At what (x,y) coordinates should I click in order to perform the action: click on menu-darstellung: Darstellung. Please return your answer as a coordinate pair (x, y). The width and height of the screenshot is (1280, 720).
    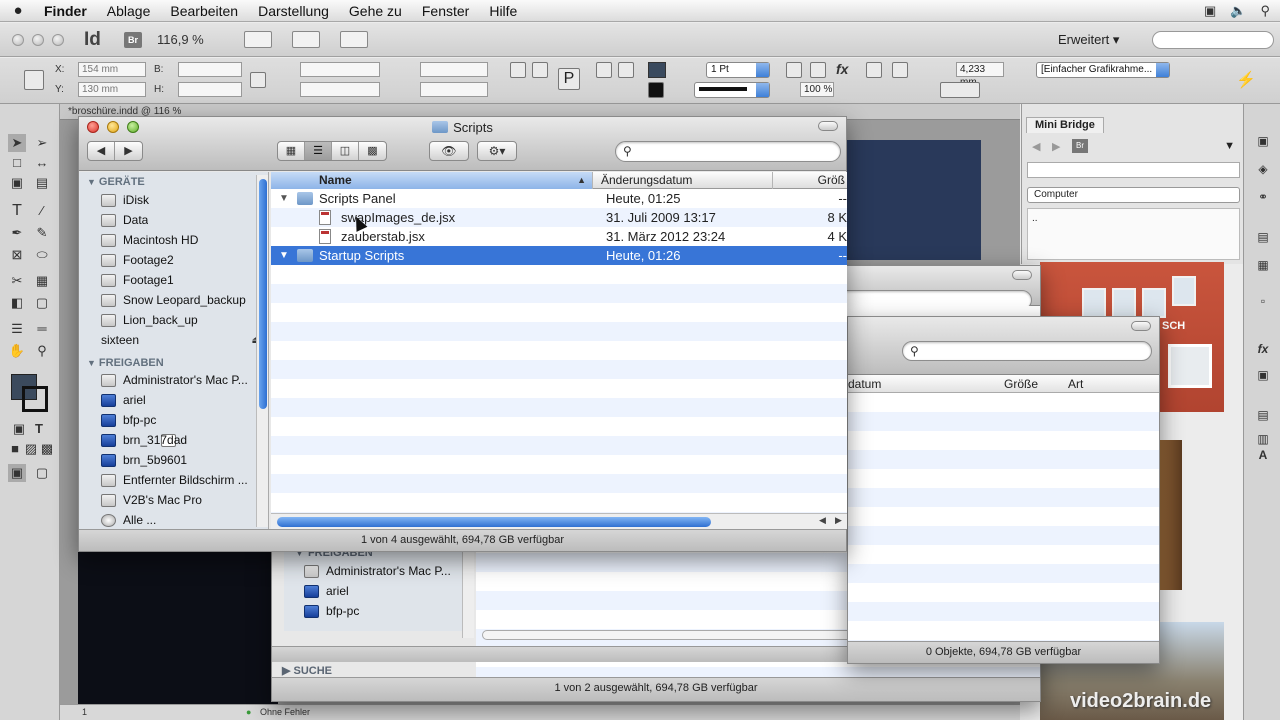
    Looking at the image, I should click on (293, 11).